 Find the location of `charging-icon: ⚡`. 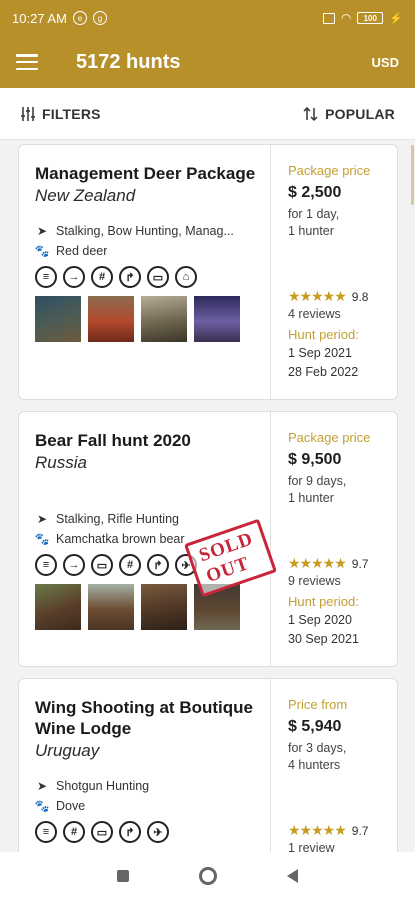

charging-icon: ⚡ is located at coordinates (396, 18).